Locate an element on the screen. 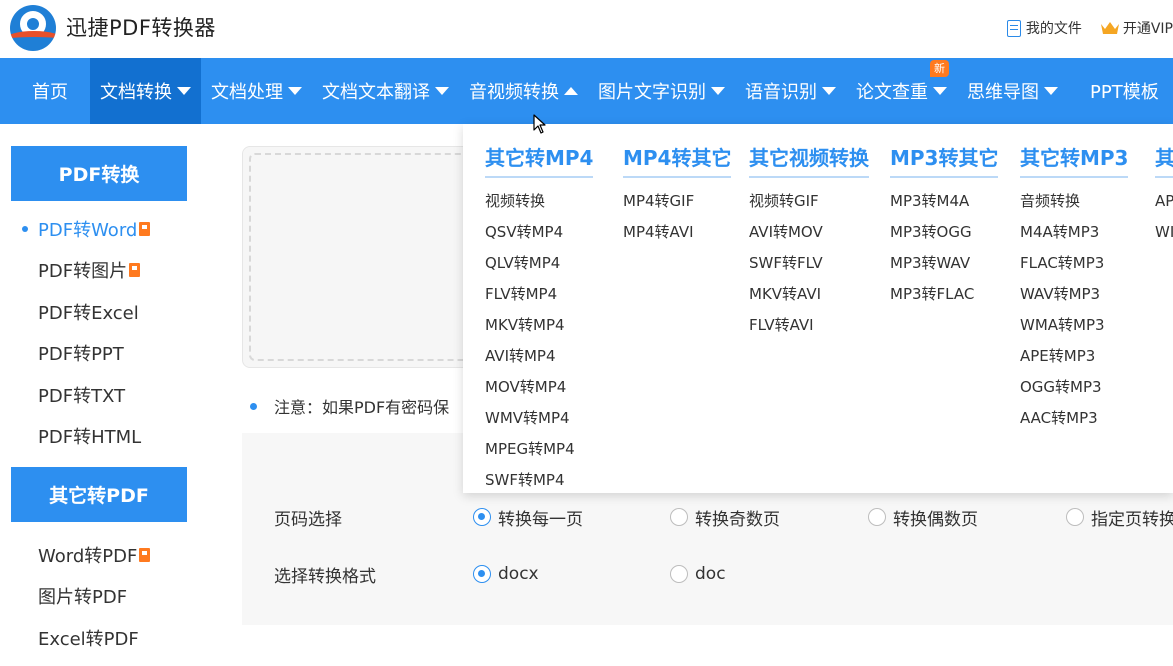 This screenshot has width=1173, height=666. dropdown-item: FLV转MP4 is located at coordinates (539, 294).